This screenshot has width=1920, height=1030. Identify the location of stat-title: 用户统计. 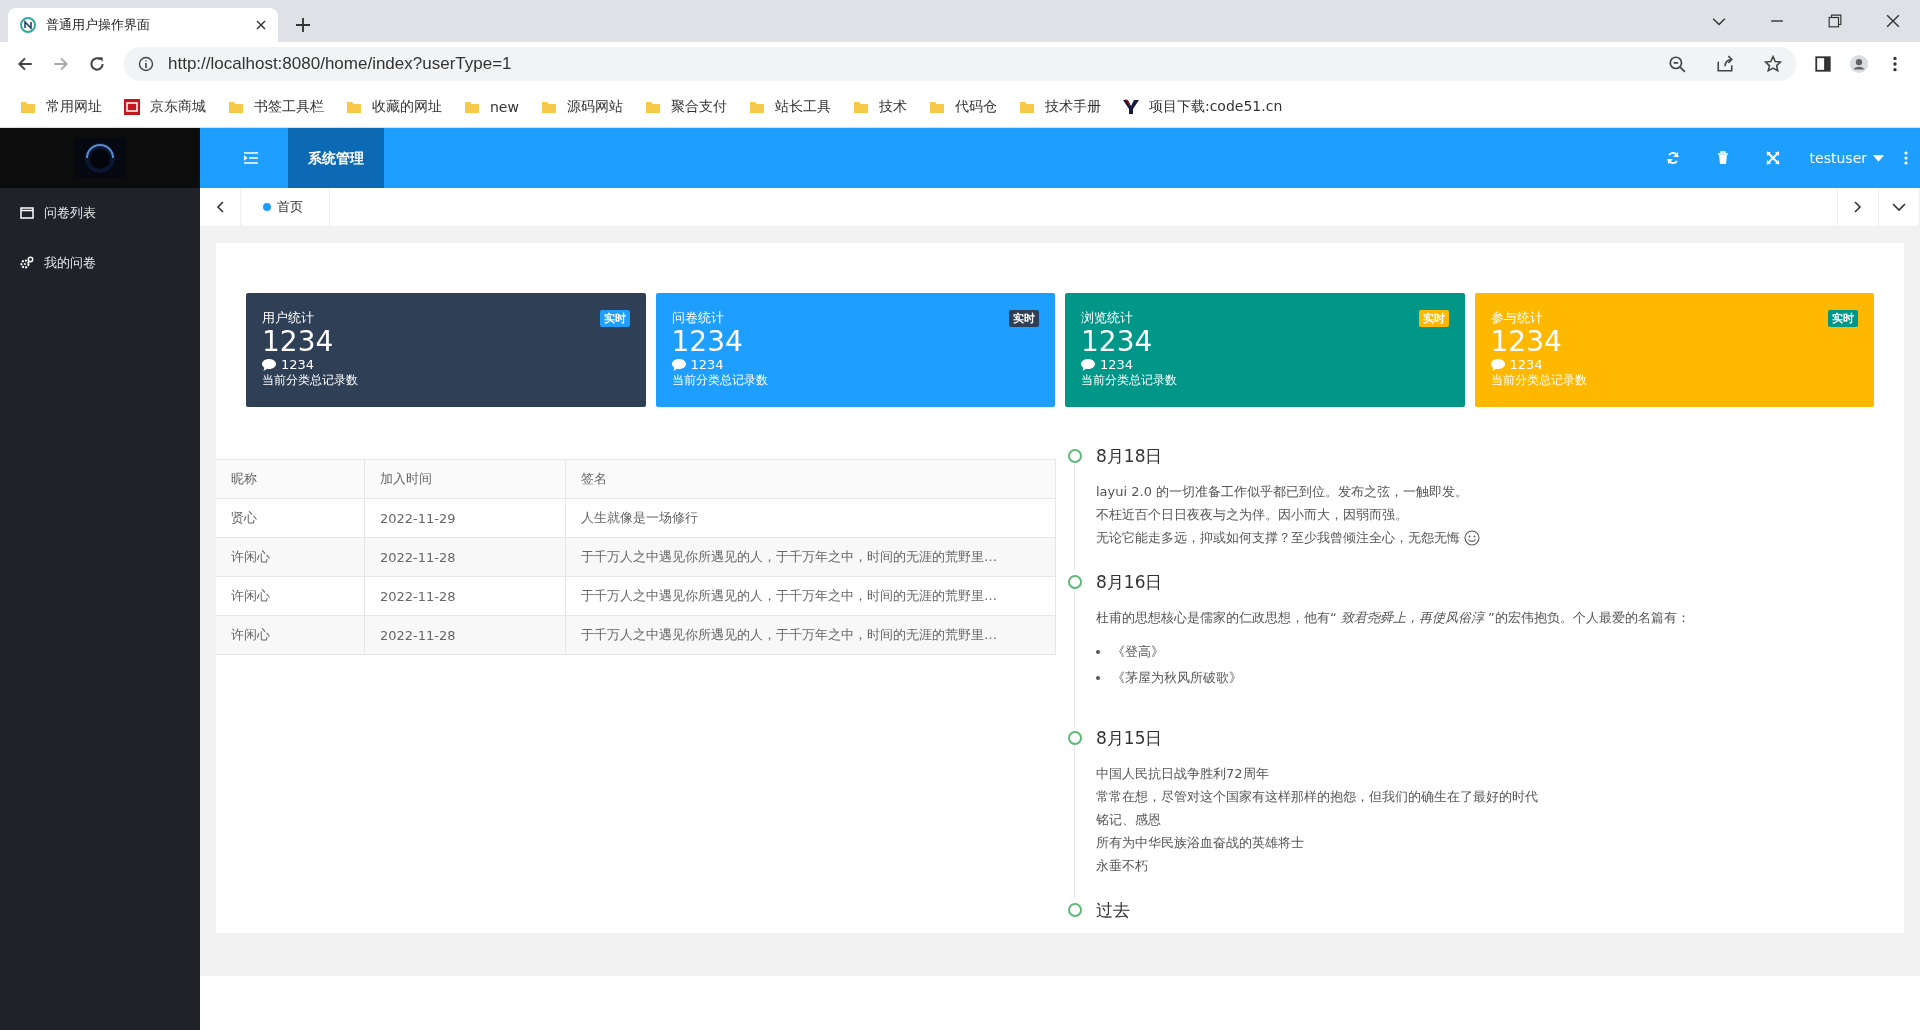
(288, 318).